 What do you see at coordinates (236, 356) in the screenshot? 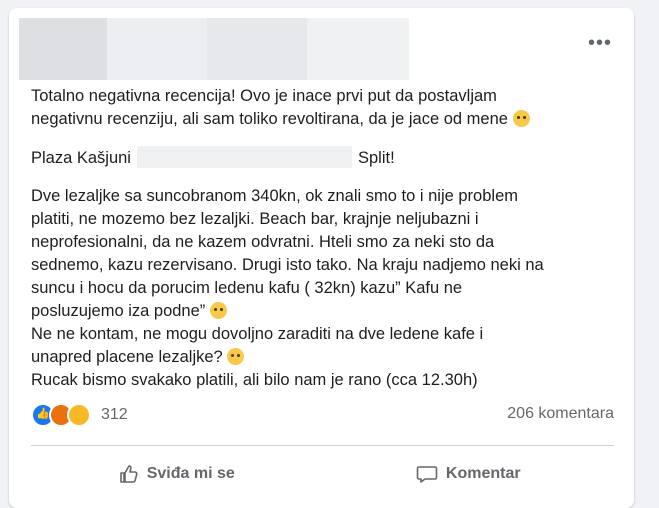
I see `grimacing-face-emoji-icon` at bounding box center [236, 356].